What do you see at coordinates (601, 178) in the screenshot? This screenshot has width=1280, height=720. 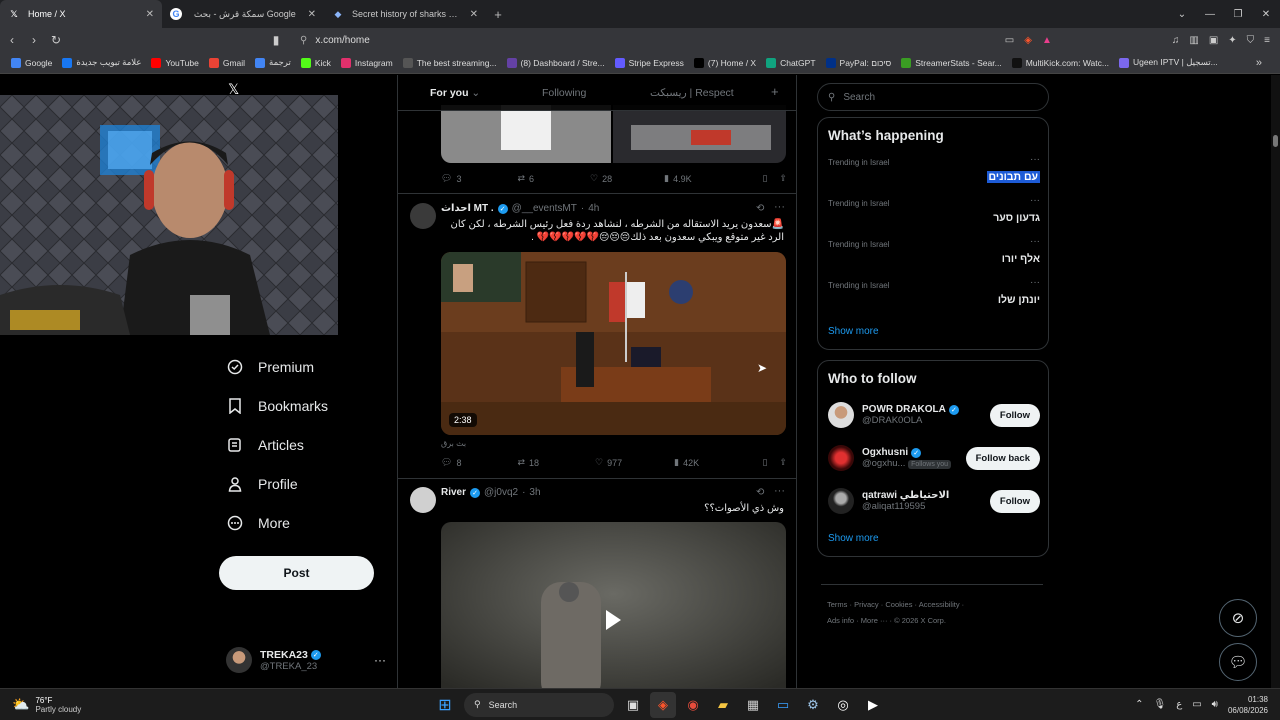 I see `like-button: ♡ 28` at bounding box center [601, 178].